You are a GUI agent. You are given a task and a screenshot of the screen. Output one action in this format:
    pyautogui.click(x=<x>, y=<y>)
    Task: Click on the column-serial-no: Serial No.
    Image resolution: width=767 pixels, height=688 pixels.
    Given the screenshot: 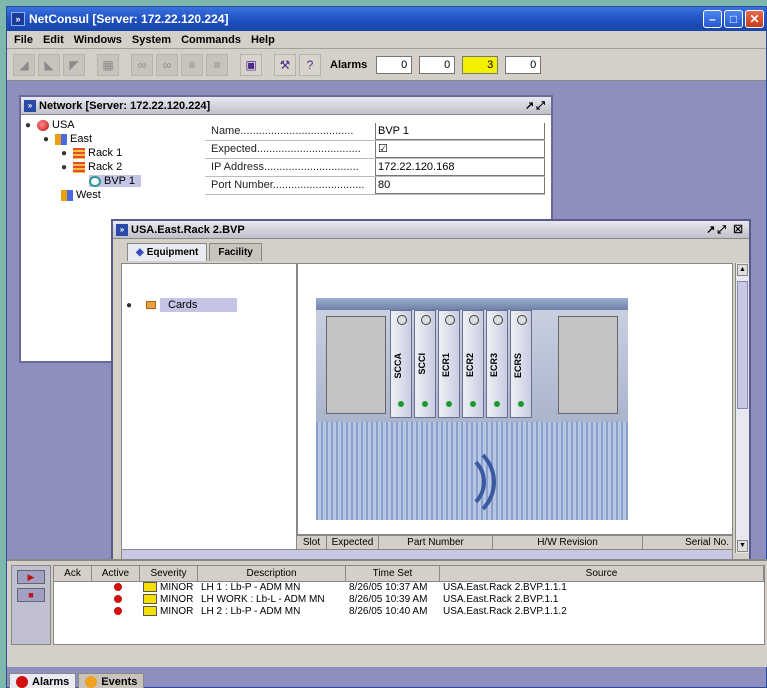 What is the action you would take?
    pyautogui.click(x=688, y=542)
    